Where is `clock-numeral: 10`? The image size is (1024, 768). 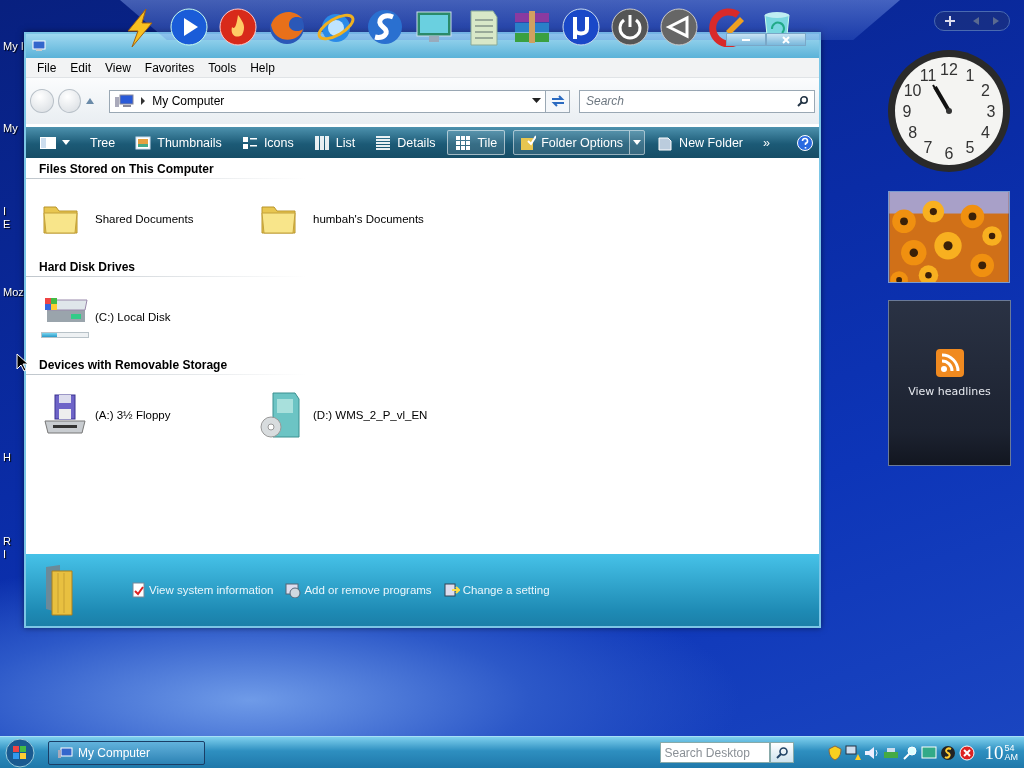
clock-numeral: 10 is located at coordinates (912, 90).